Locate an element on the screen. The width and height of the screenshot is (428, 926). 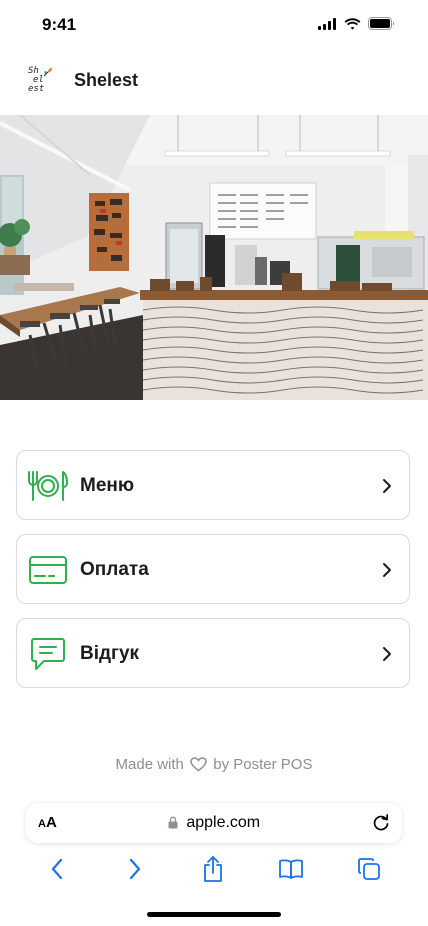
menu-card-label: Відгук is located at coordinates (110, 653).